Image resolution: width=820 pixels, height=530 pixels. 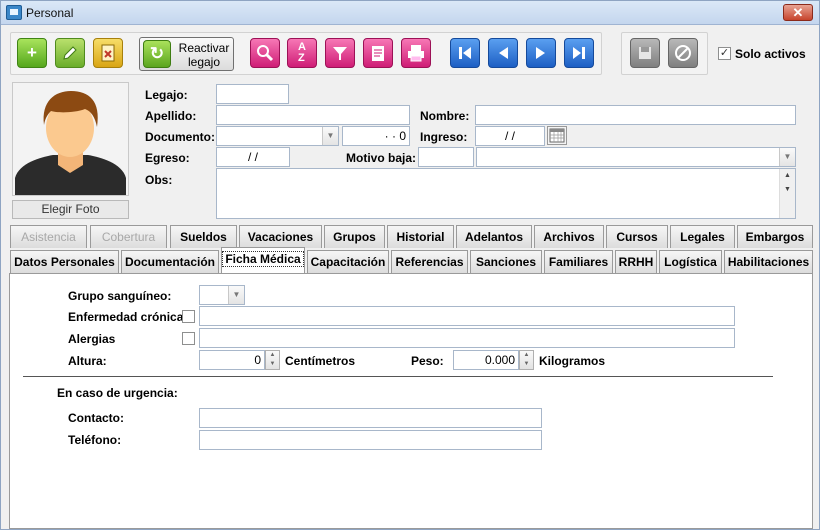 What do you see at coordinates (320, 361) in the screenshot?
I see `altura-unit: Centímetros` at bounding box center [320, 361].